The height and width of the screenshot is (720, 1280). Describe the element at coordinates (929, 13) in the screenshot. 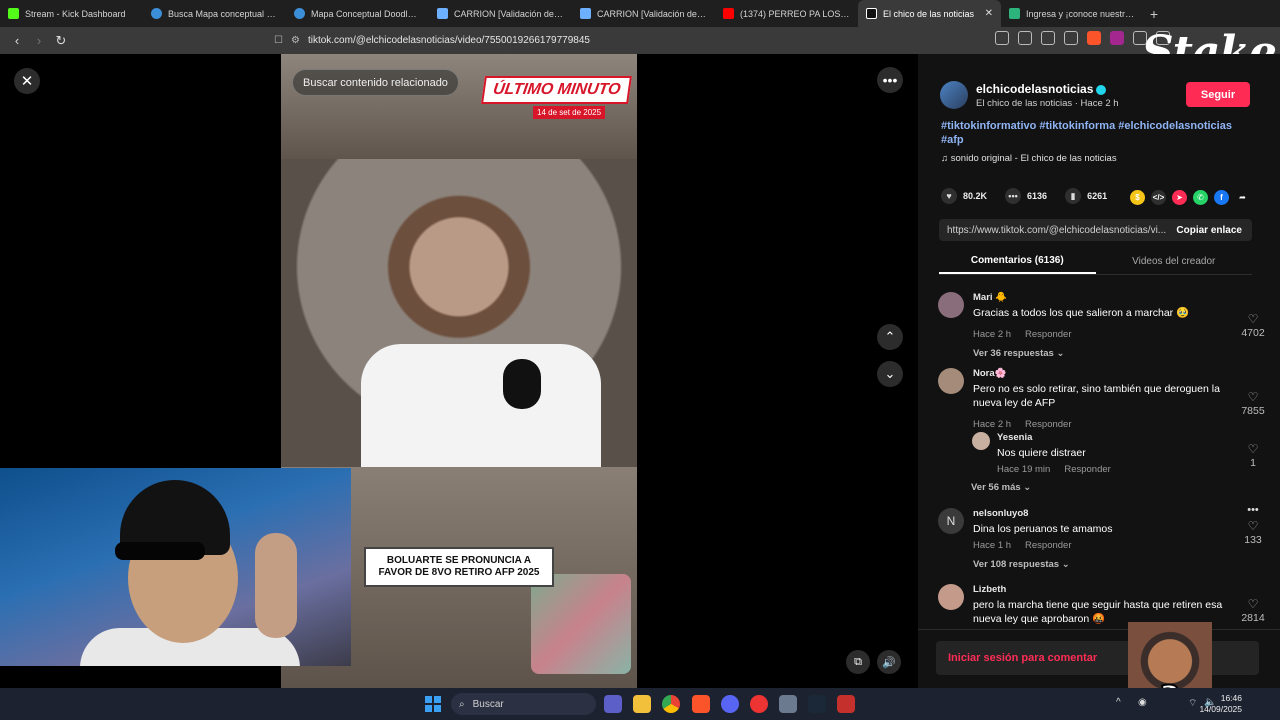

I see `tab-tiktok-active: El chico de las noticias ✕` at that location.